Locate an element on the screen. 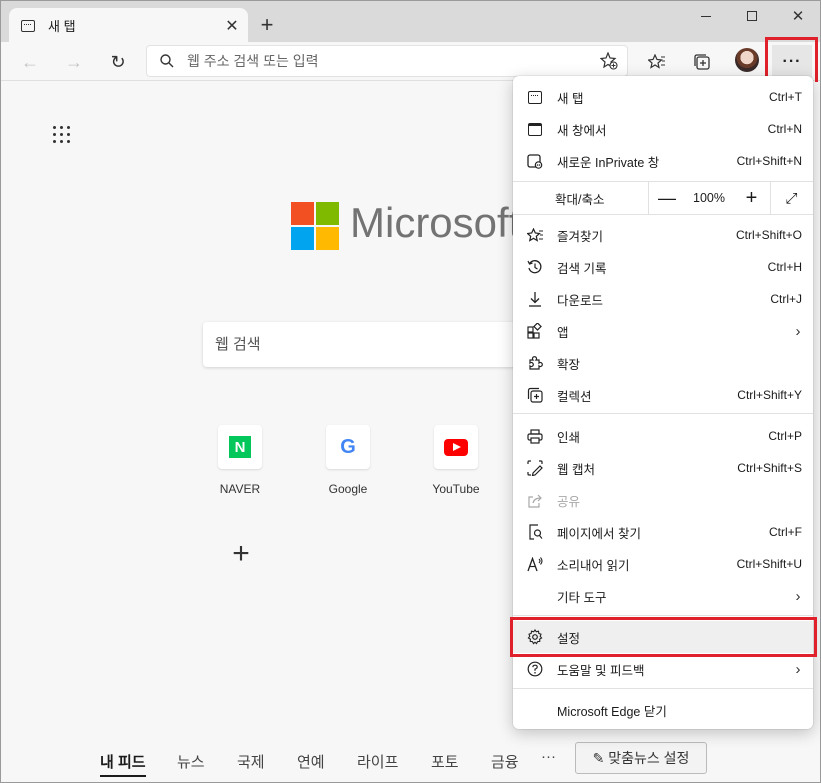 The width and height of the screenshot is (821, 783). menu-item-collections: 컬렉션 Ctrl+Shift+Y is located at coordinates (663, 395).